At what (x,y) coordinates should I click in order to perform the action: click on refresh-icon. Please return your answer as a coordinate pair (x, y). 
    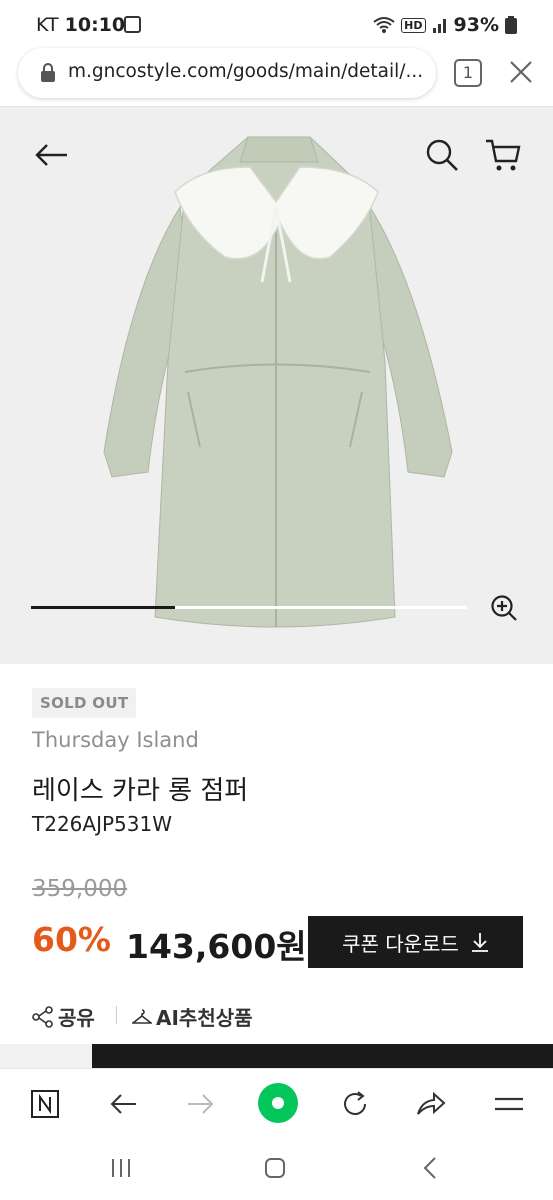
    Looking at the image, I should click on (355, 1103).